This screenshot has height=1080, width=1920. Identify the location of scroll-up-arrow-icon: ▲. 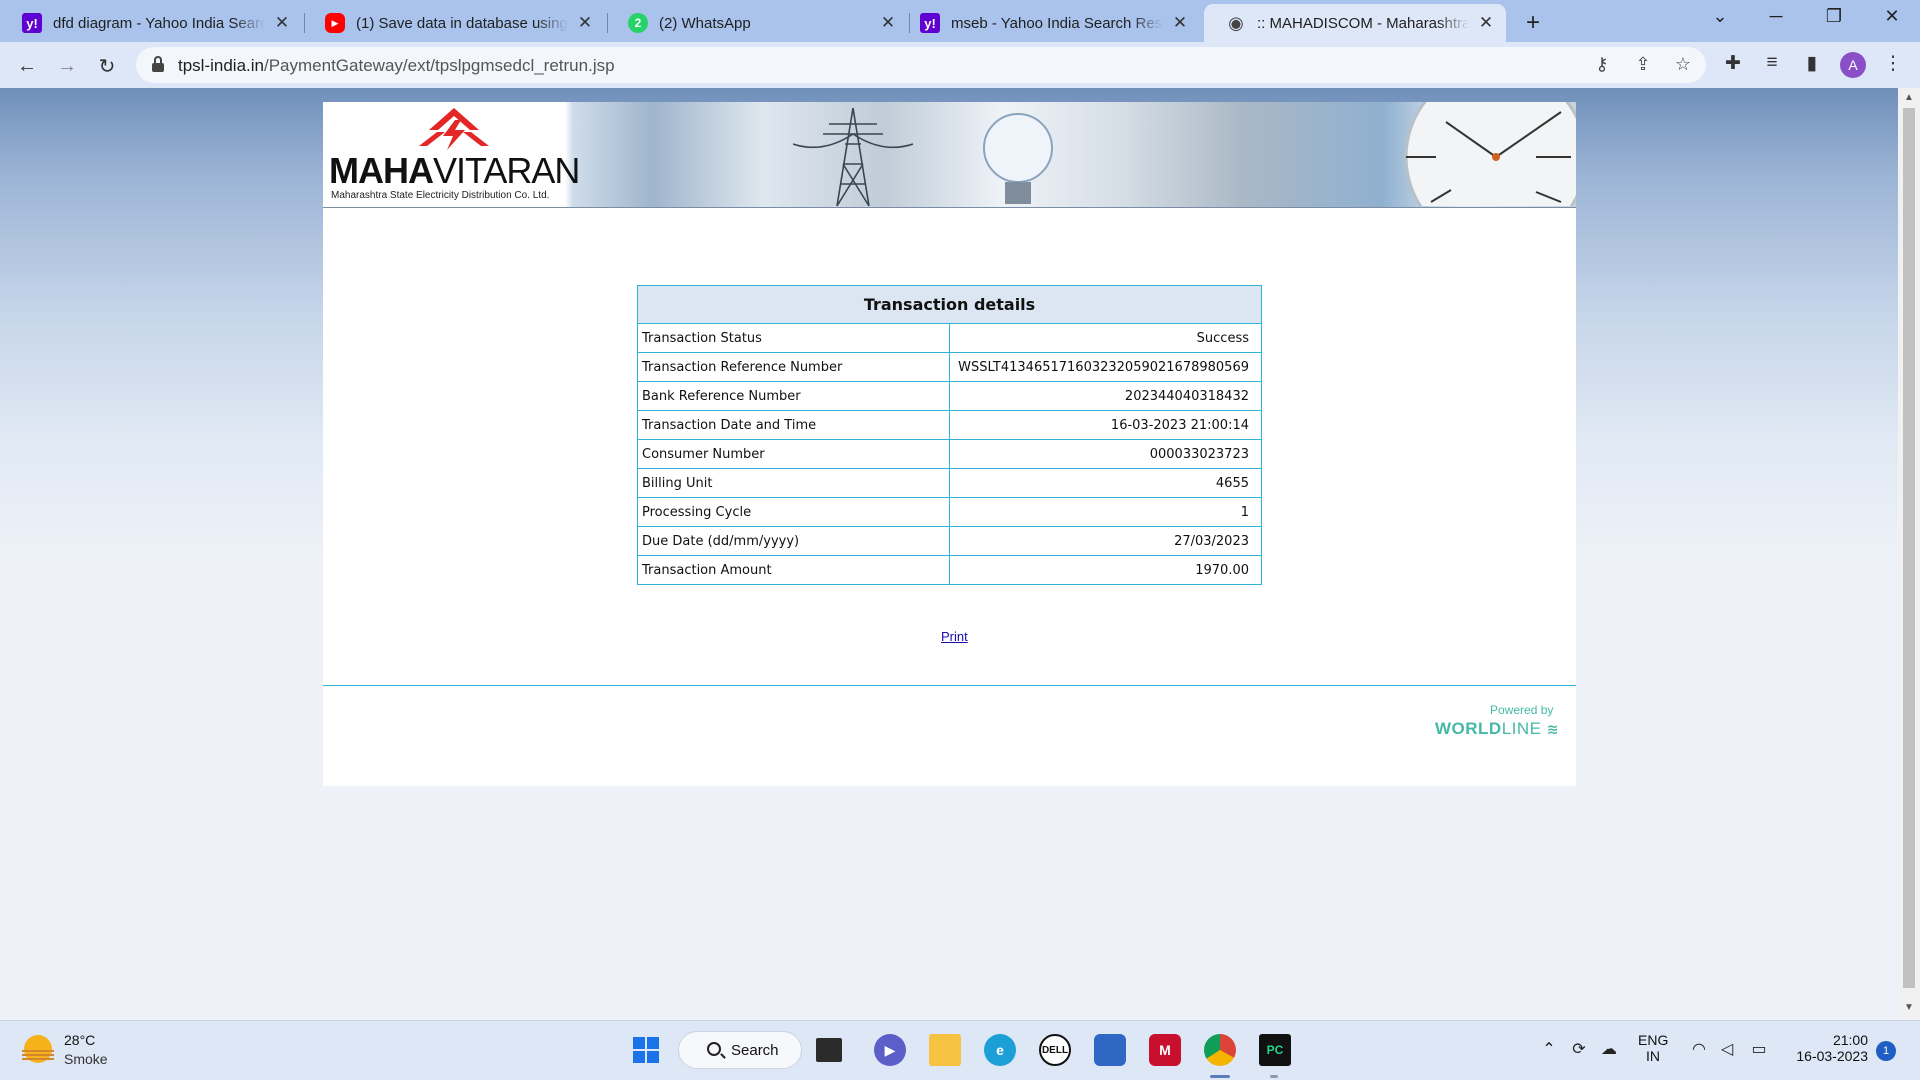
(1909, 97).